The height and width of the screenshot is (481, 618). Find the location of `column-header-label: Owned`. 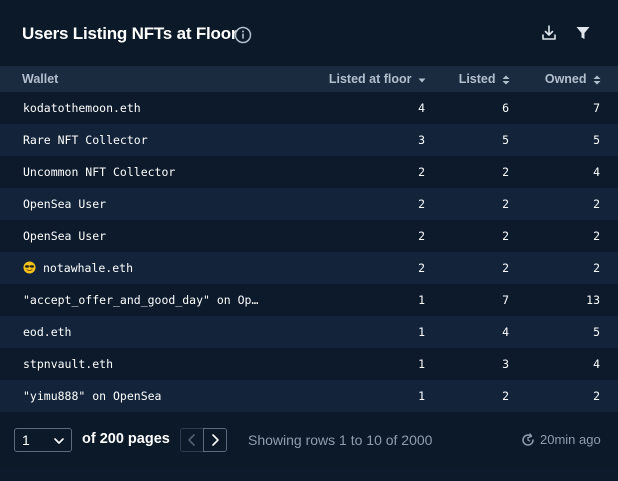

column-header-label: Owned is located at coordinates (565, 79).